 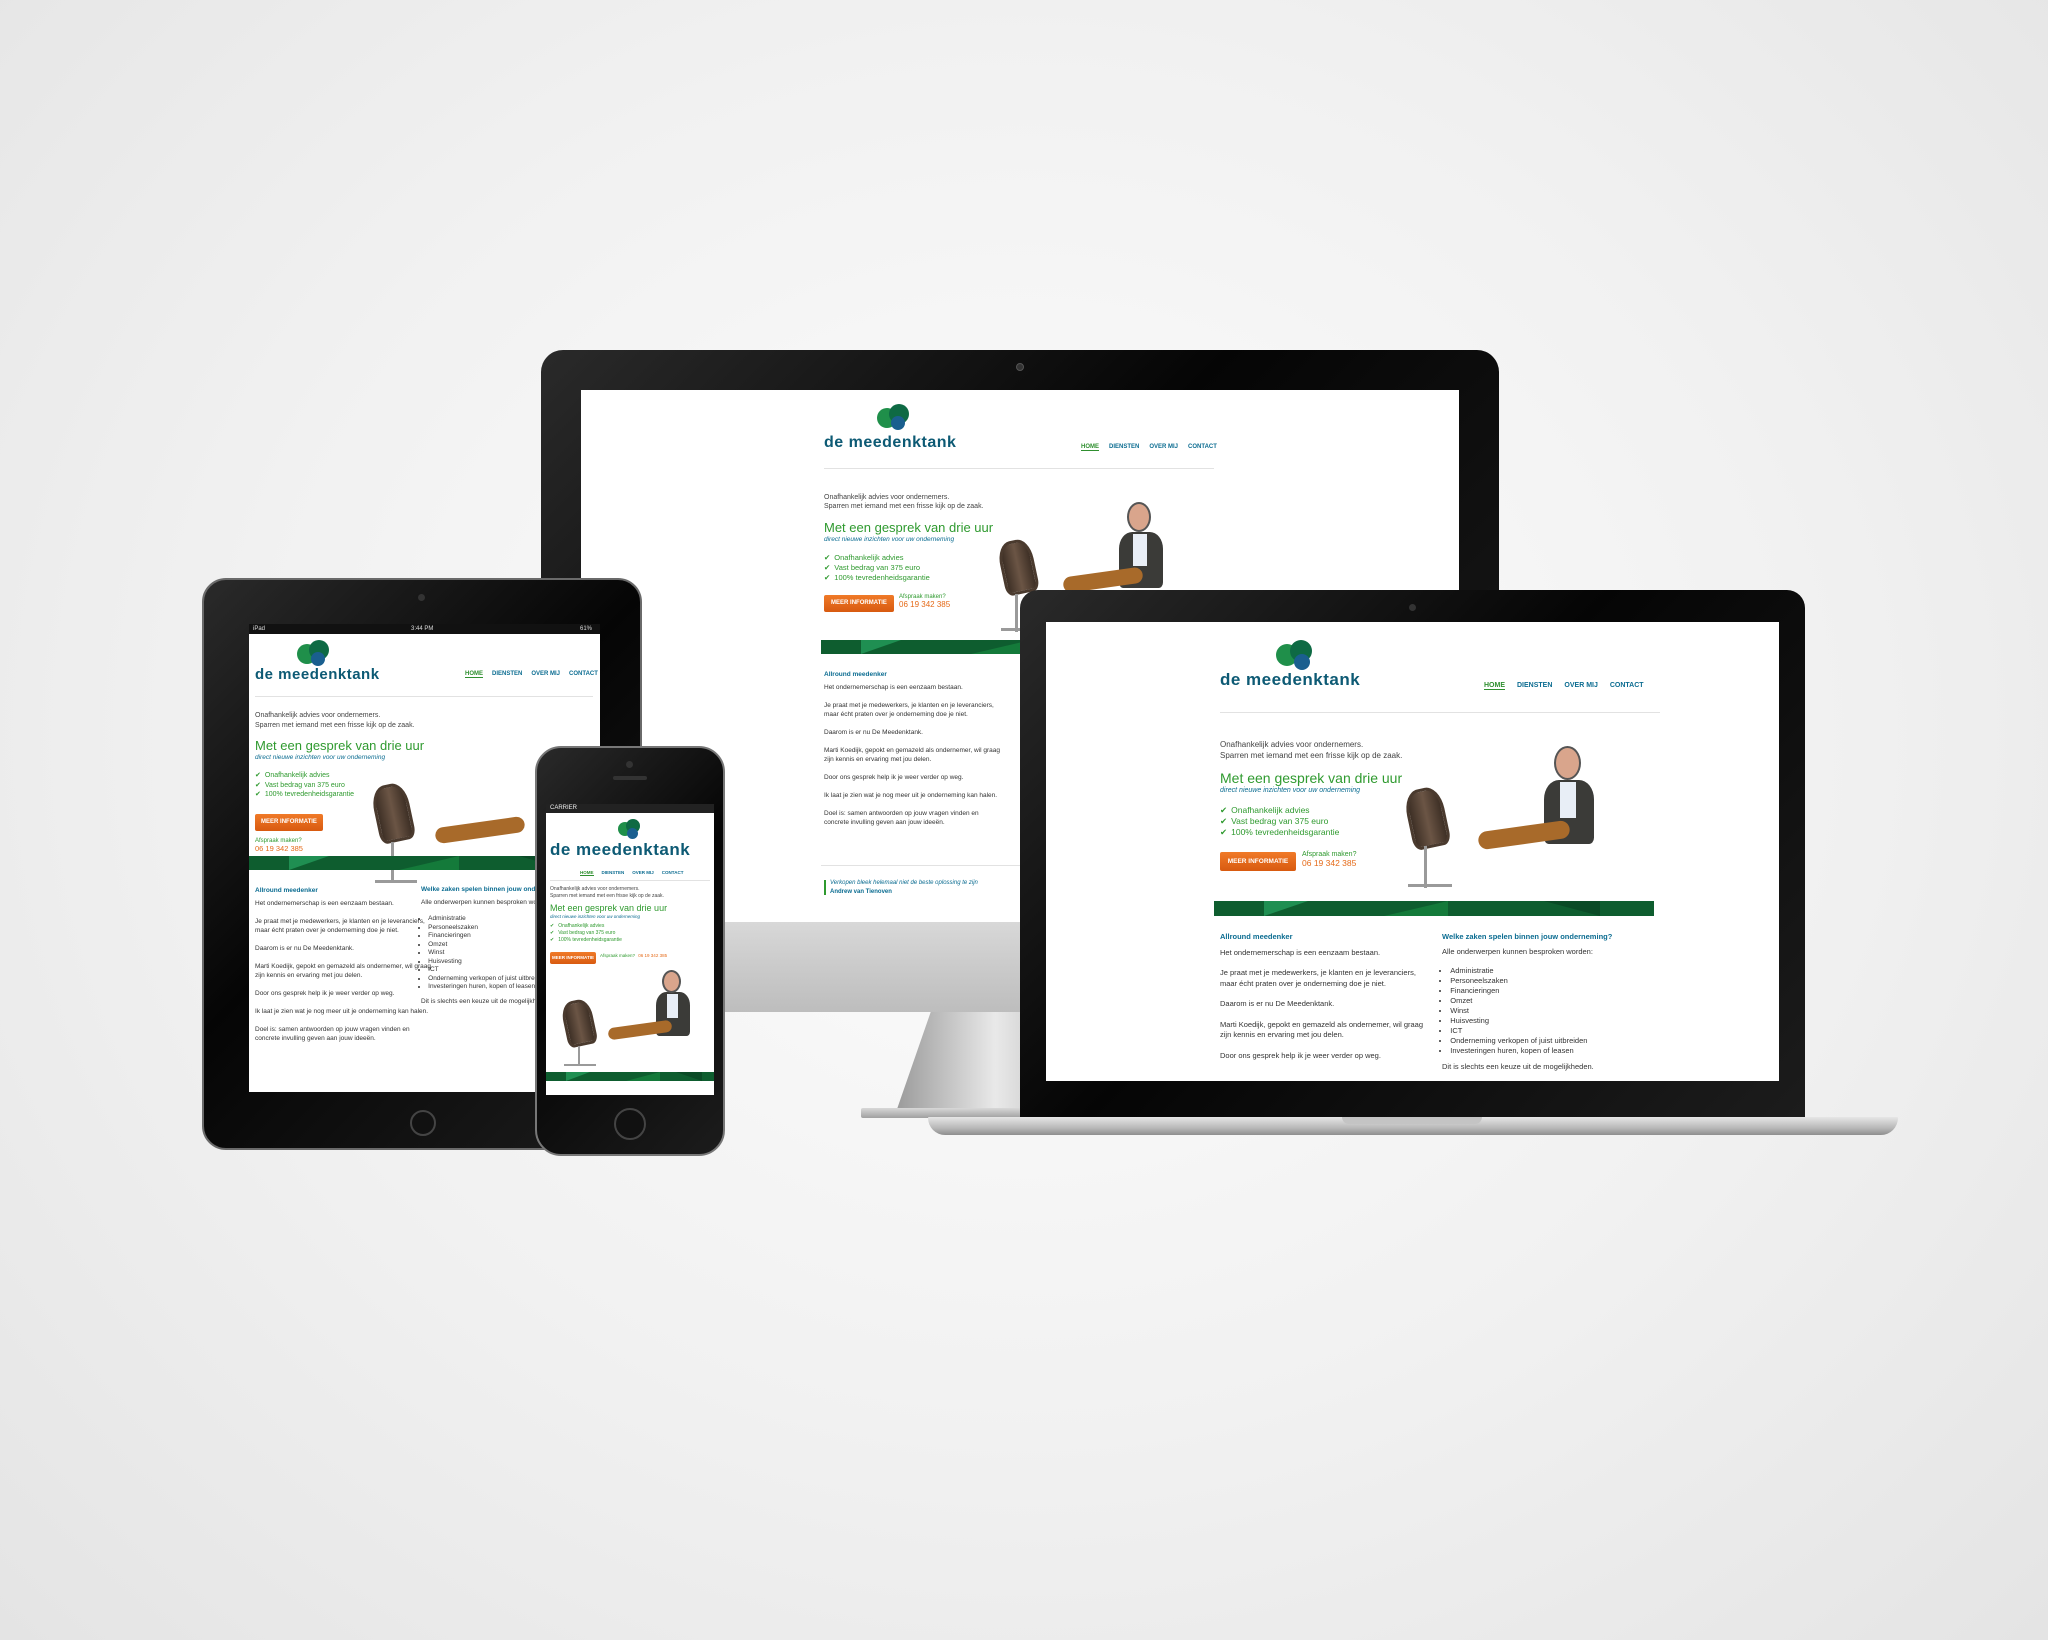 What do you see at coordinates (861, 892) in the screenshot?
I see `quote-author: Andrew van Tienoven` at bounding box center [861, 892].